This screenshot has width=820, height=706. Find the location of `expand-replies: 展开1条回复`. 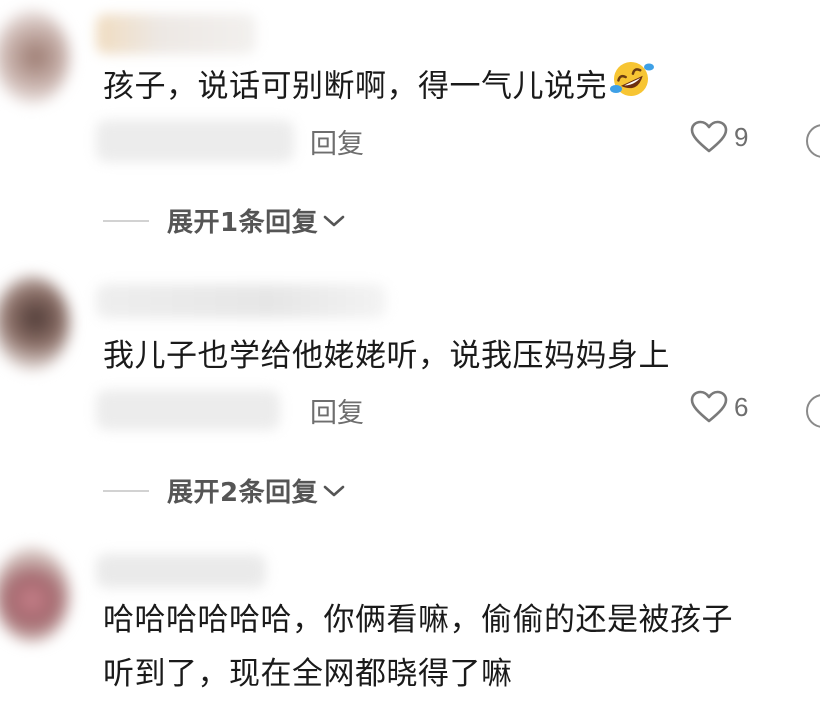

expand-replies: 展开1条回复 is located at coordinates (224, 220).